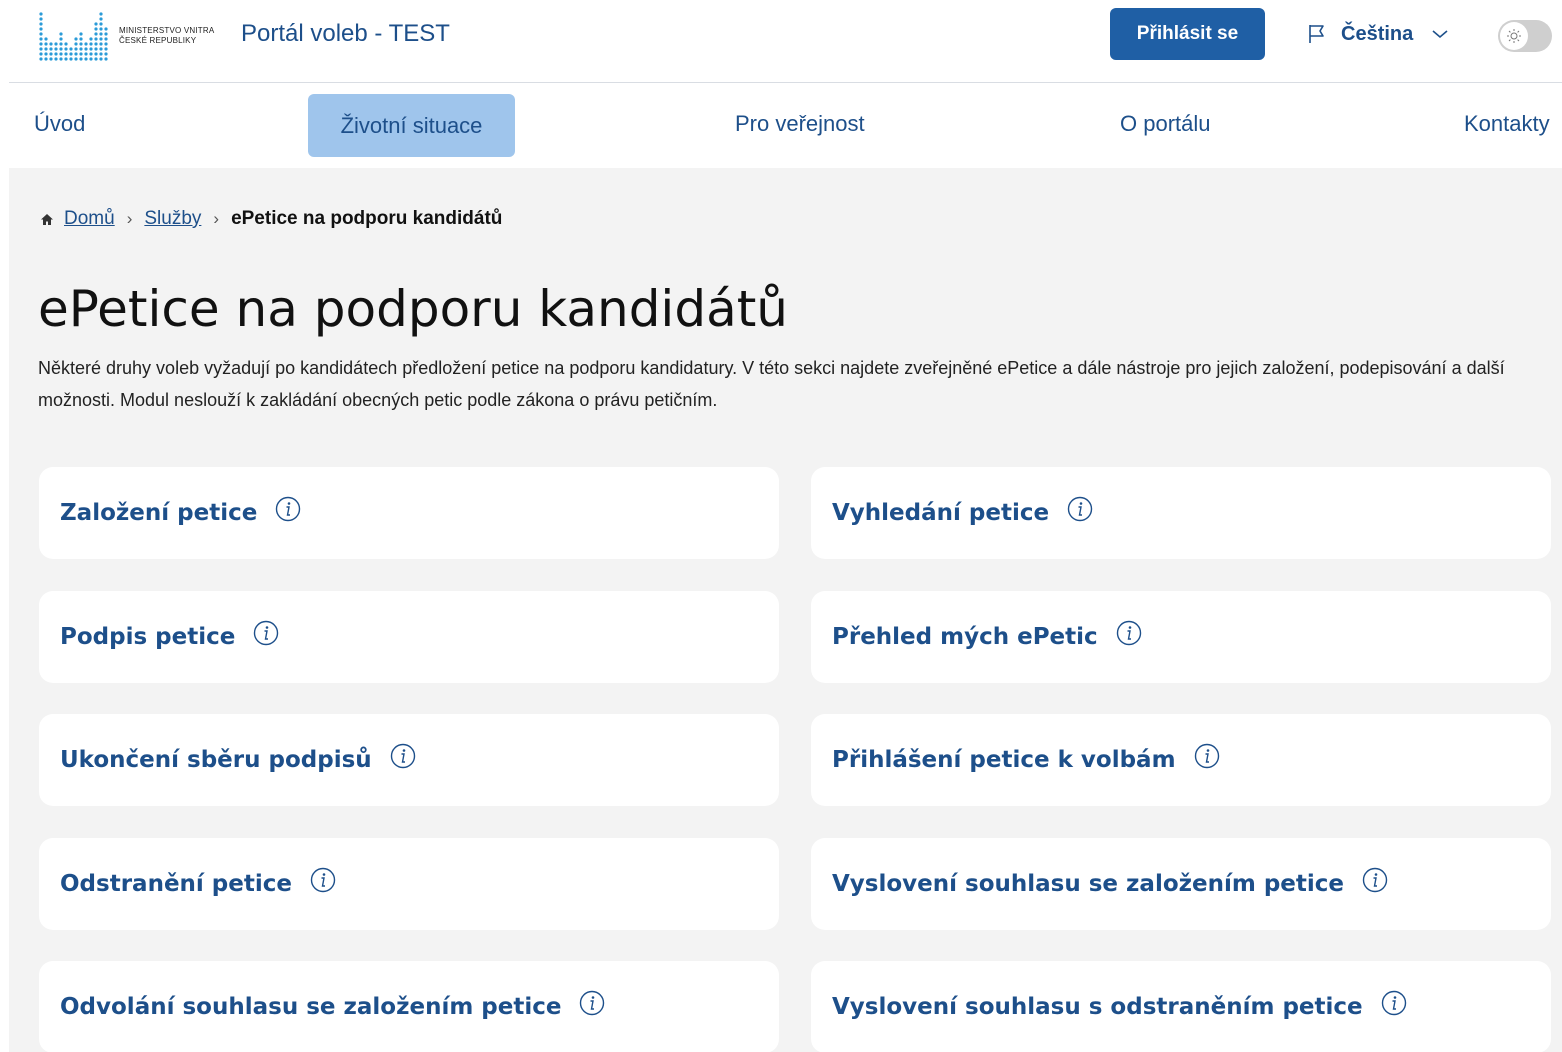  Describe the element at coordinates (89, 219) in the screenshot. I see `breadcrumb-home-link: Domů` at that location.